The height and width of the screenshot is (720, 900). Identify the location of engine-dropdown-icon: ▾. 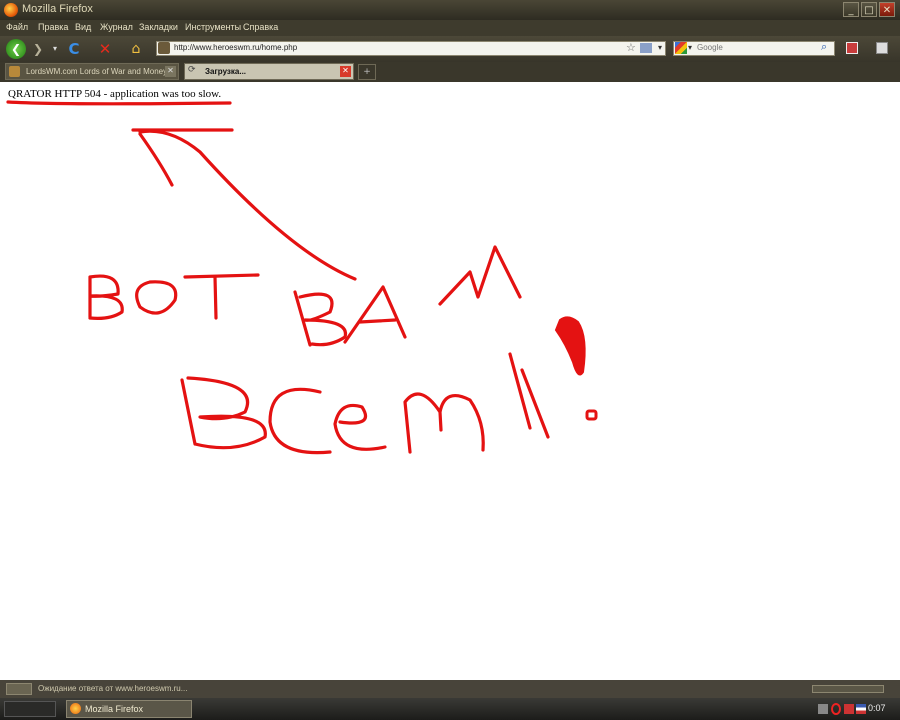
(690, 47).